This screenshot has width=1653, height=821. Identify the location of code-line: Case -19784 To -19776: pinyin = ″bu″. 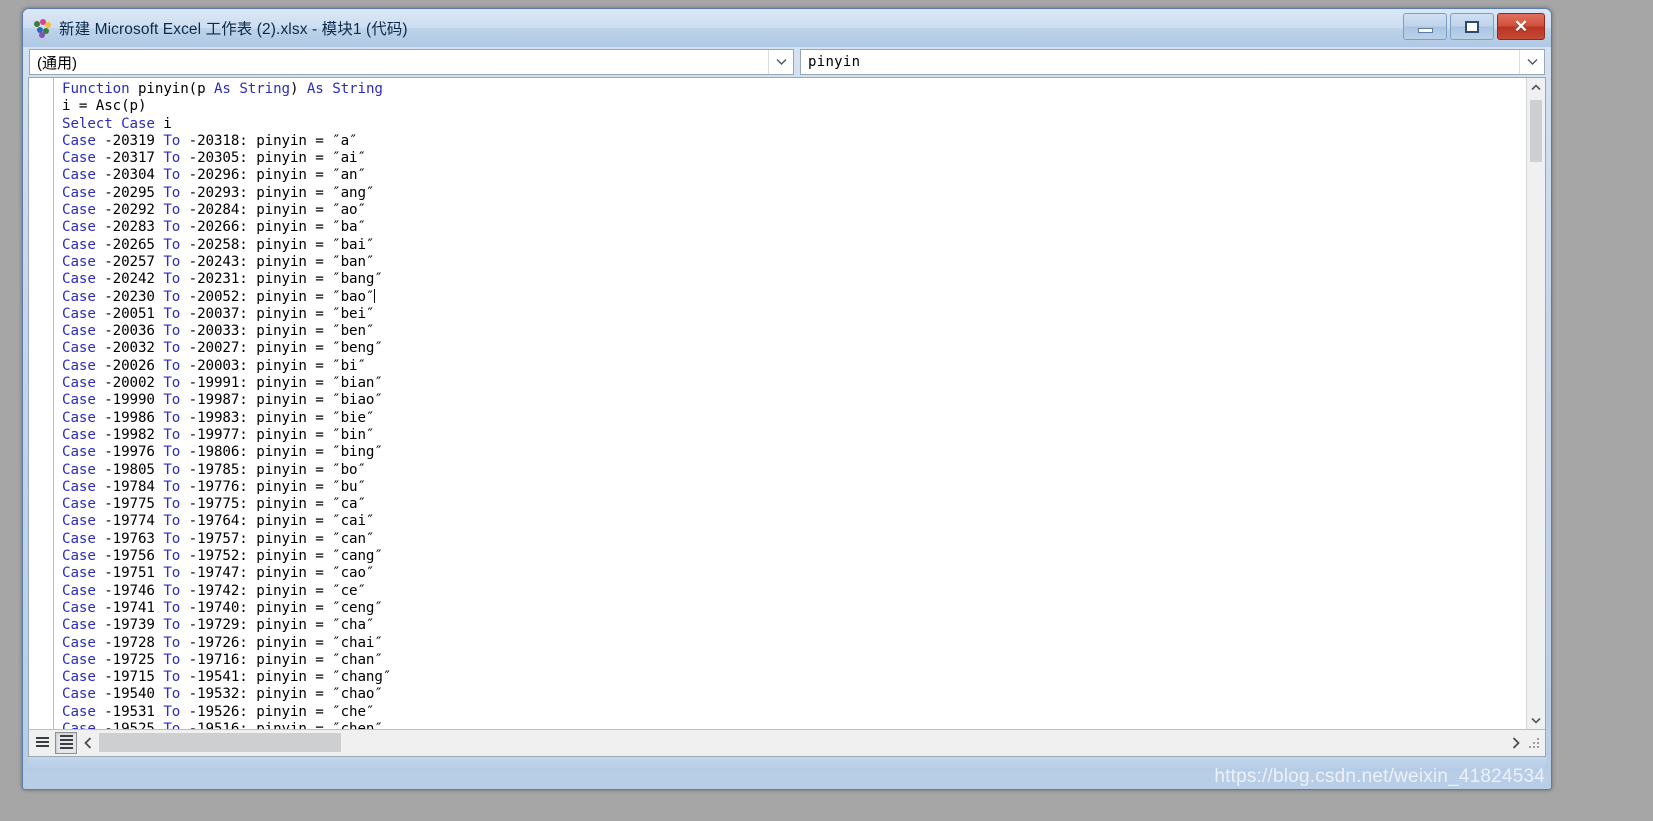
(214, 486).